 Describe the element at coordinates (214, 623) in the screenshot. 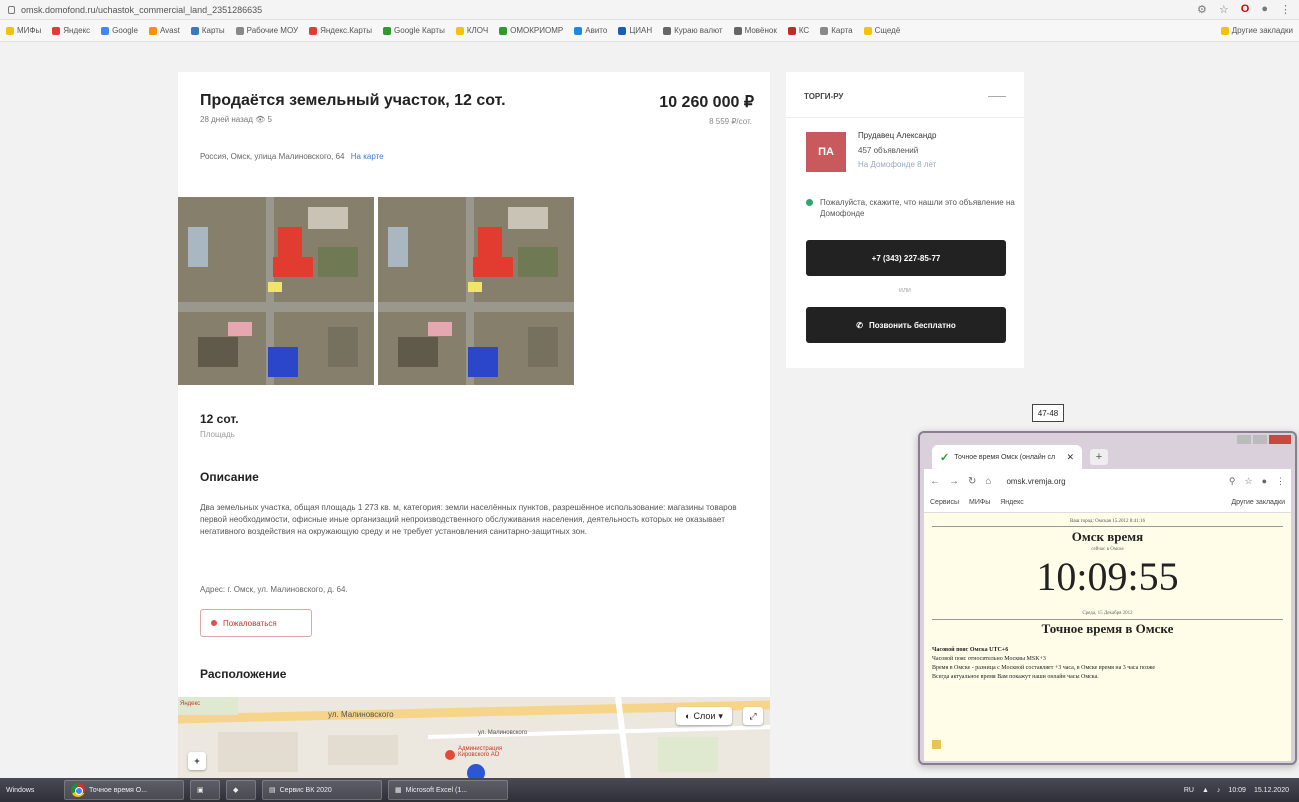

I see `alert-icon` at that location.